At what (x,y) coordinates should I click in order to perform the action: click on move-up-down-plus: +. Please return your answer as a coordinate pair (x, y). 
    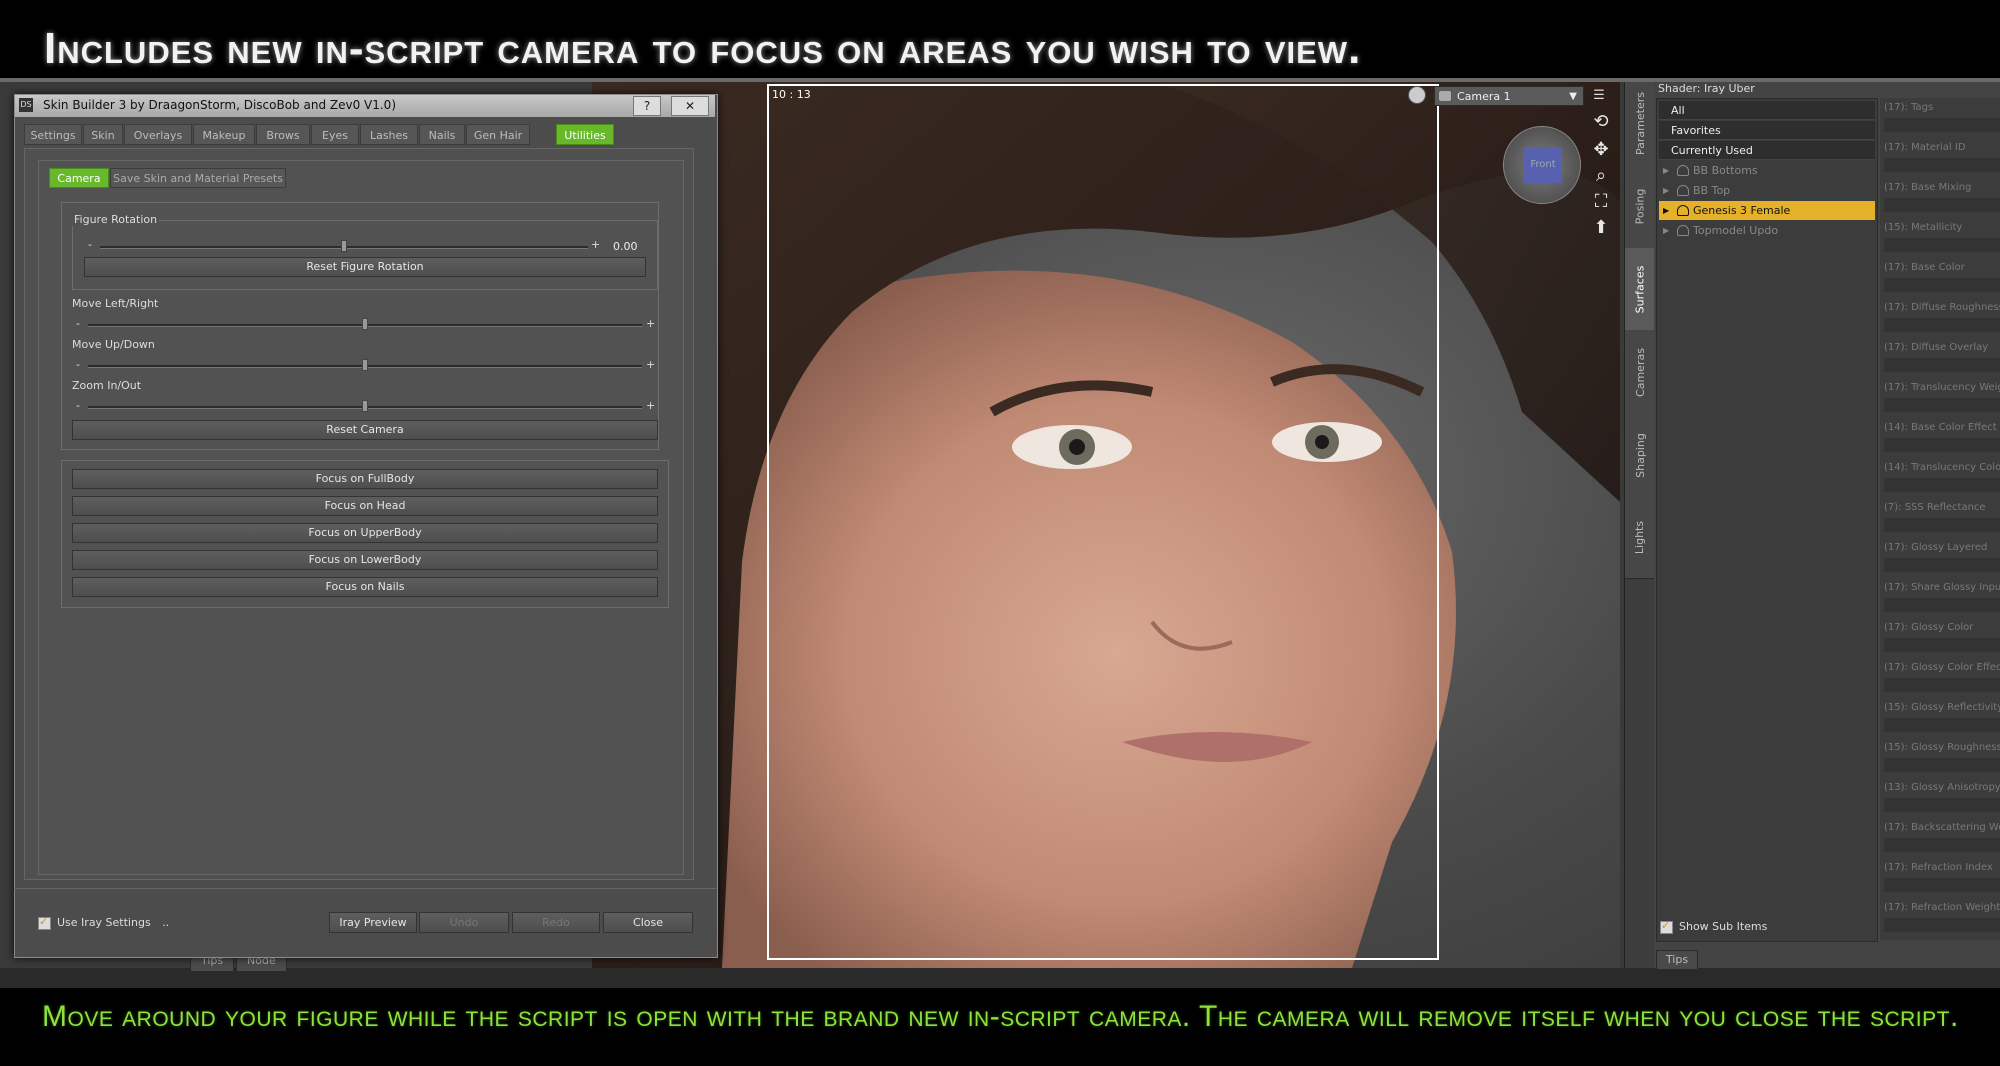
    Looking at the image, I should click on (650, 364).